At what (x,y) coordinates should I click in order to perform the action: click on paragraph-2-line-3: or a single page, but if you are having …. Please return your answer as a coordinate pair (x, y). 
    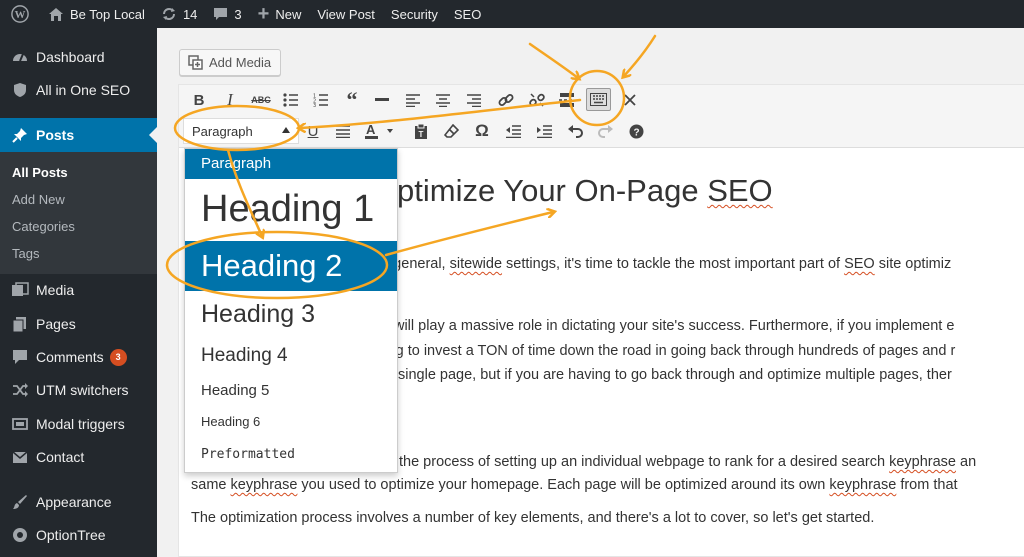
    Looking at the image, I should click on (660, 375).